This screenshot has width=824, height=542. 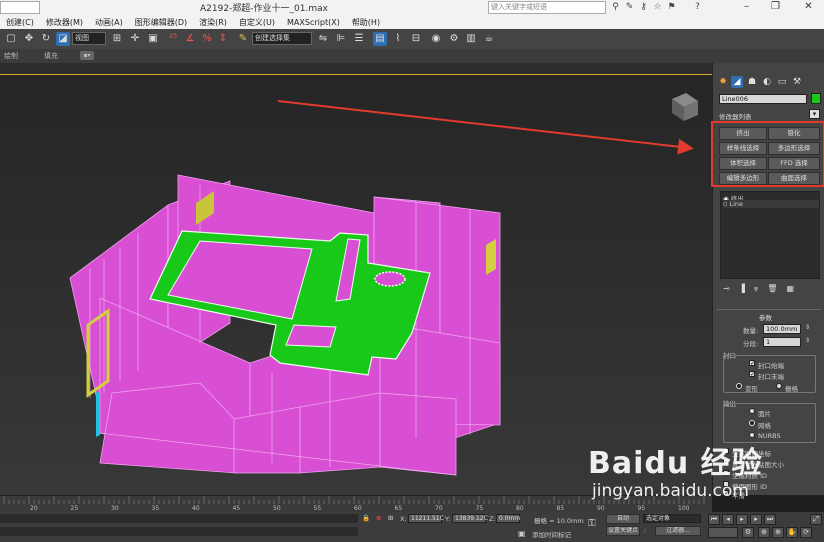 What do you see at coordinates (629, 7) in the screenshot?
I see `sign-in-icon: ✎` at bounding box center [629, 7].